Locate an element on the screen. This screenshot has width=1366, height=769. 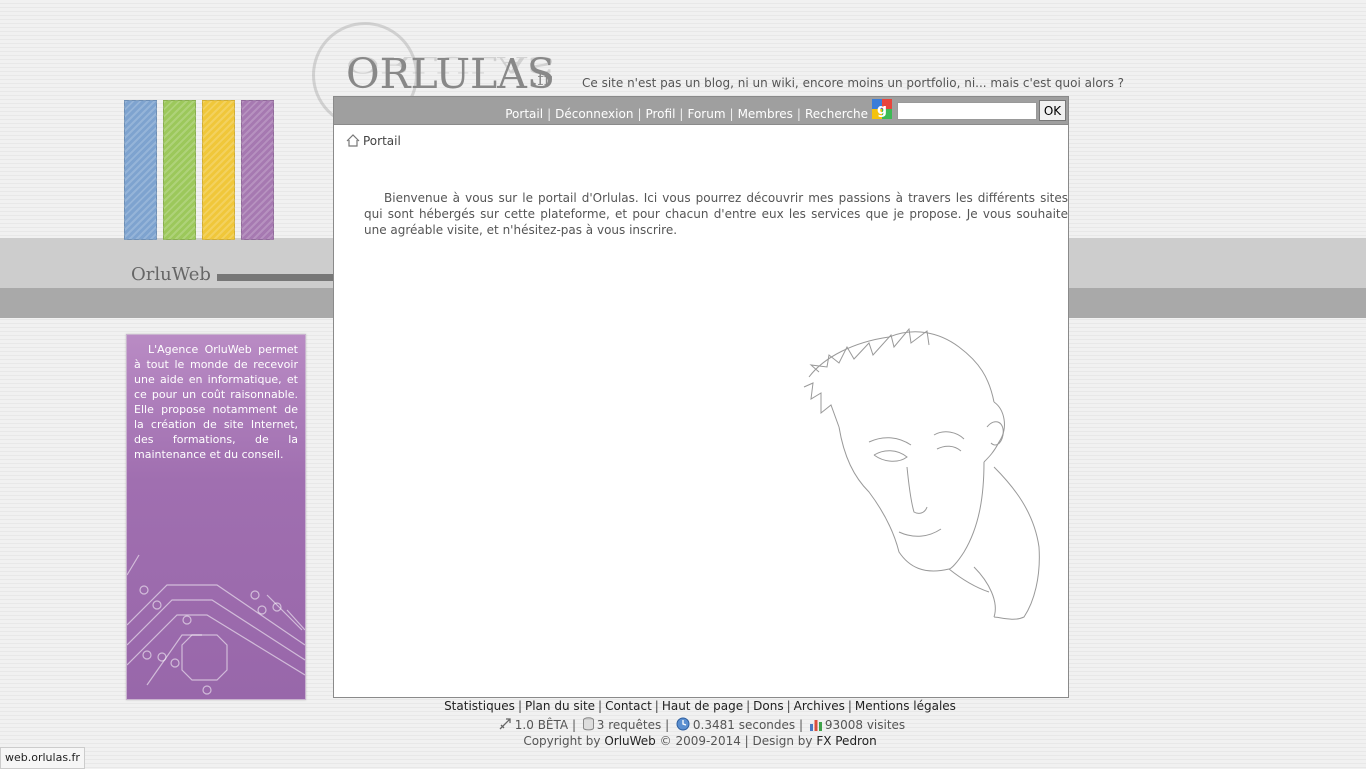
visit-count: 93008 visites is located at coordinates (865, 725).